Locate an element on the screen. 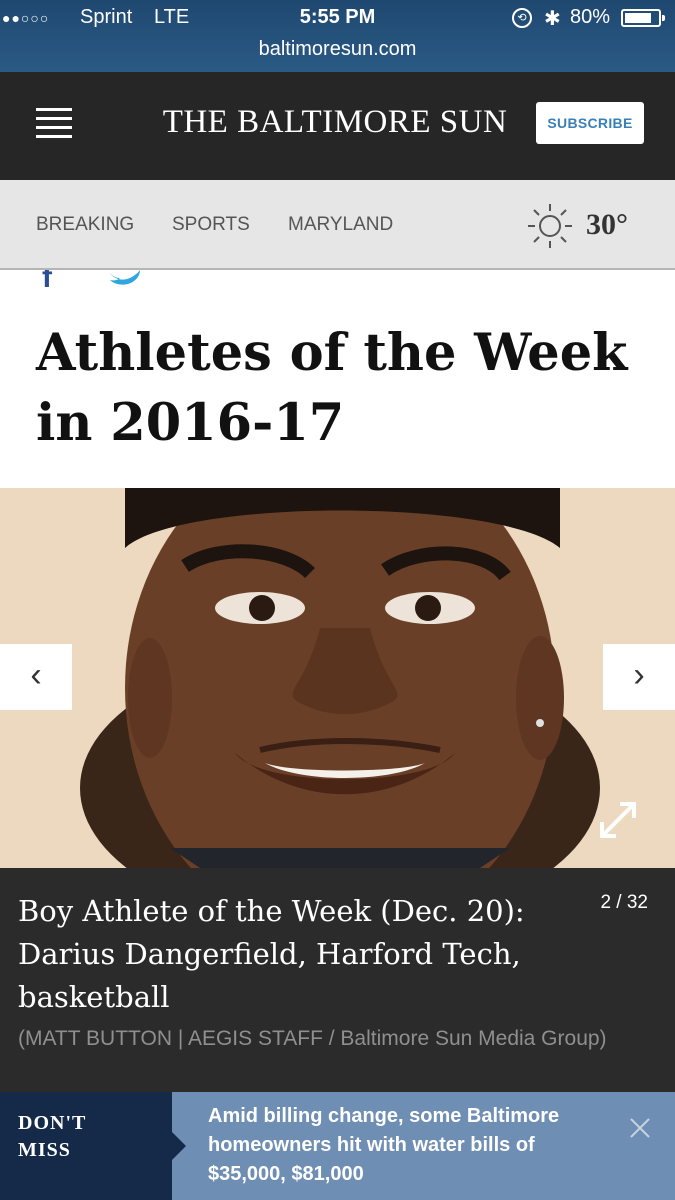 The height and width of the screenshot is (1200, 675). dont-miss-arrow is located at coordinates (179, 1146).